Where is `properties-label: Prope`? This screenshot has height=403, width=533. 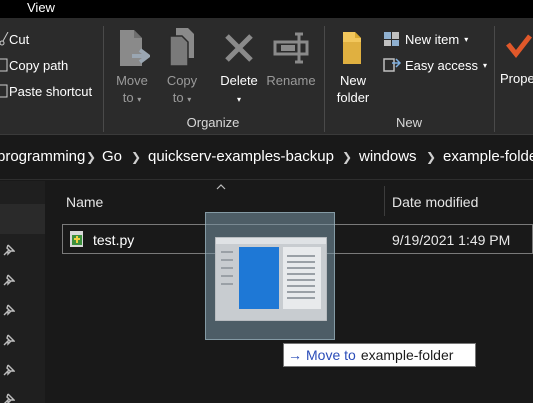
properties-label: Prope is located at coordinates (516, 78).